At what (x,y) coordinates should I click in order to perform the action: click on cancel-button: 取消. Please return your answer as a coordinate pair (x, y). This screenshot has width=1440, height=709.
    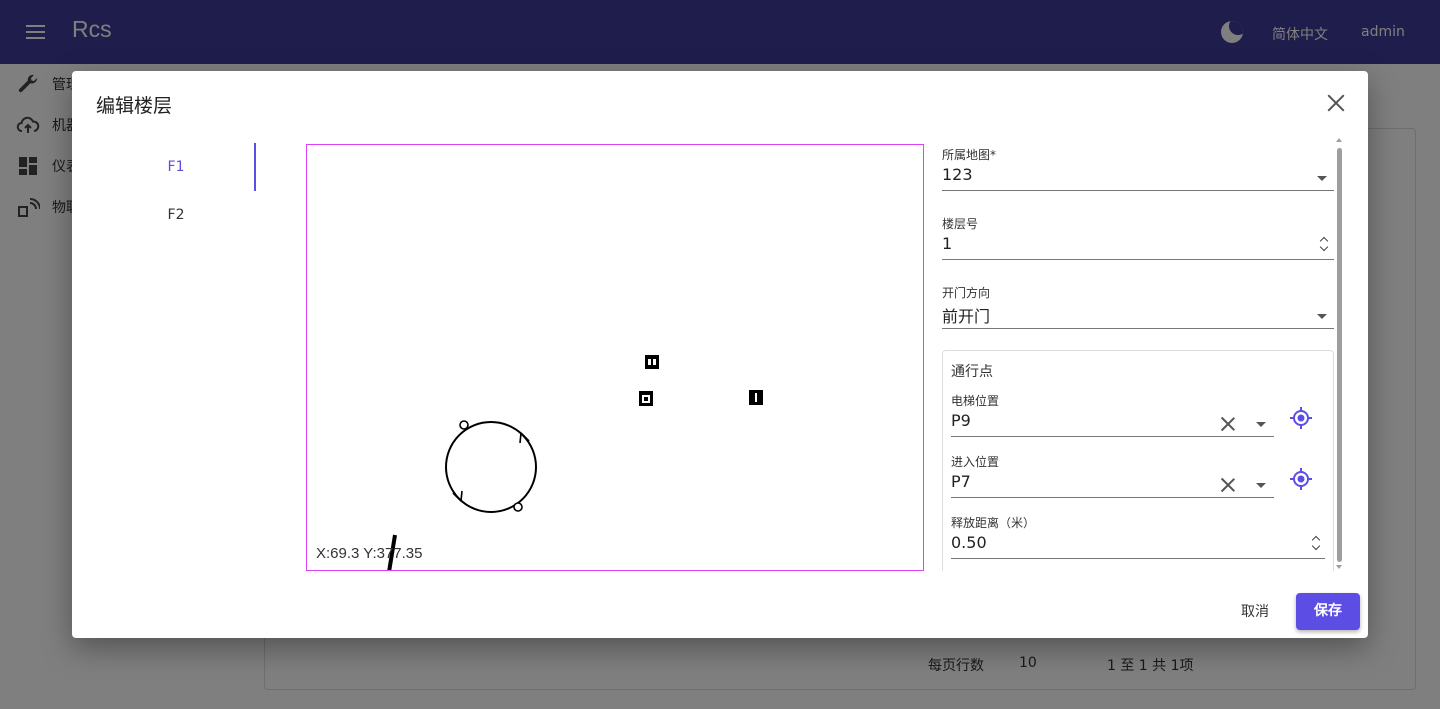
    Looking at the image, I should click on (1255, 612).